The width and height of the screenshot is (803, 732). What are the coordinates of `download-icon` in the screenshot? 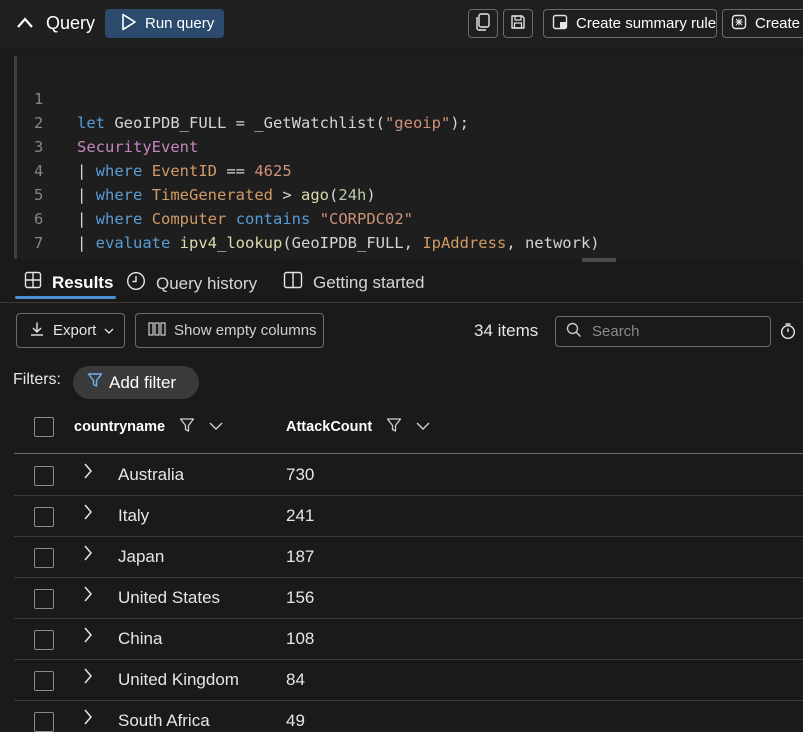 It's located at (37, 331).